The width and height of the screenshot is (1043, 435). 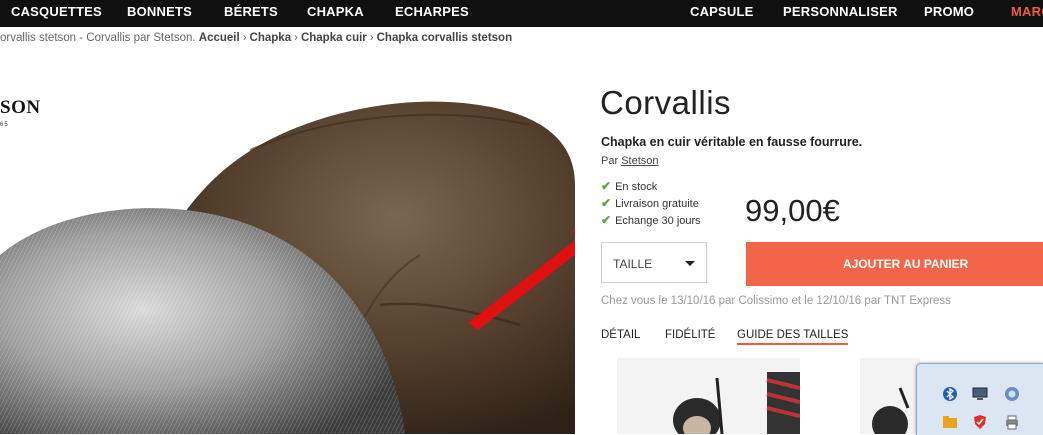 I want to click on brand-logo: SON, so click(x=20, y=107).